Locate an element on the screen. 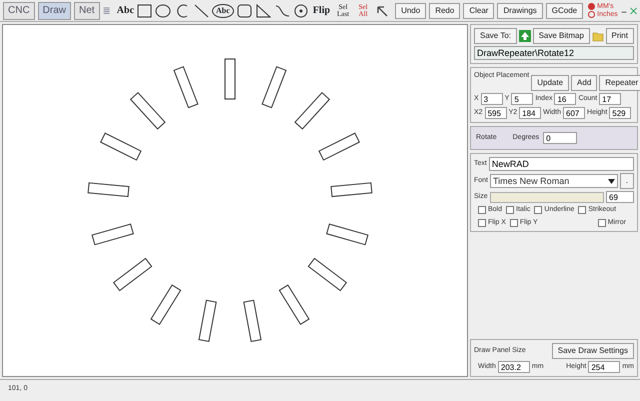 The width and height of the screenshot is (640, 401). font-options-button: . is located at coordinates (627, 181).